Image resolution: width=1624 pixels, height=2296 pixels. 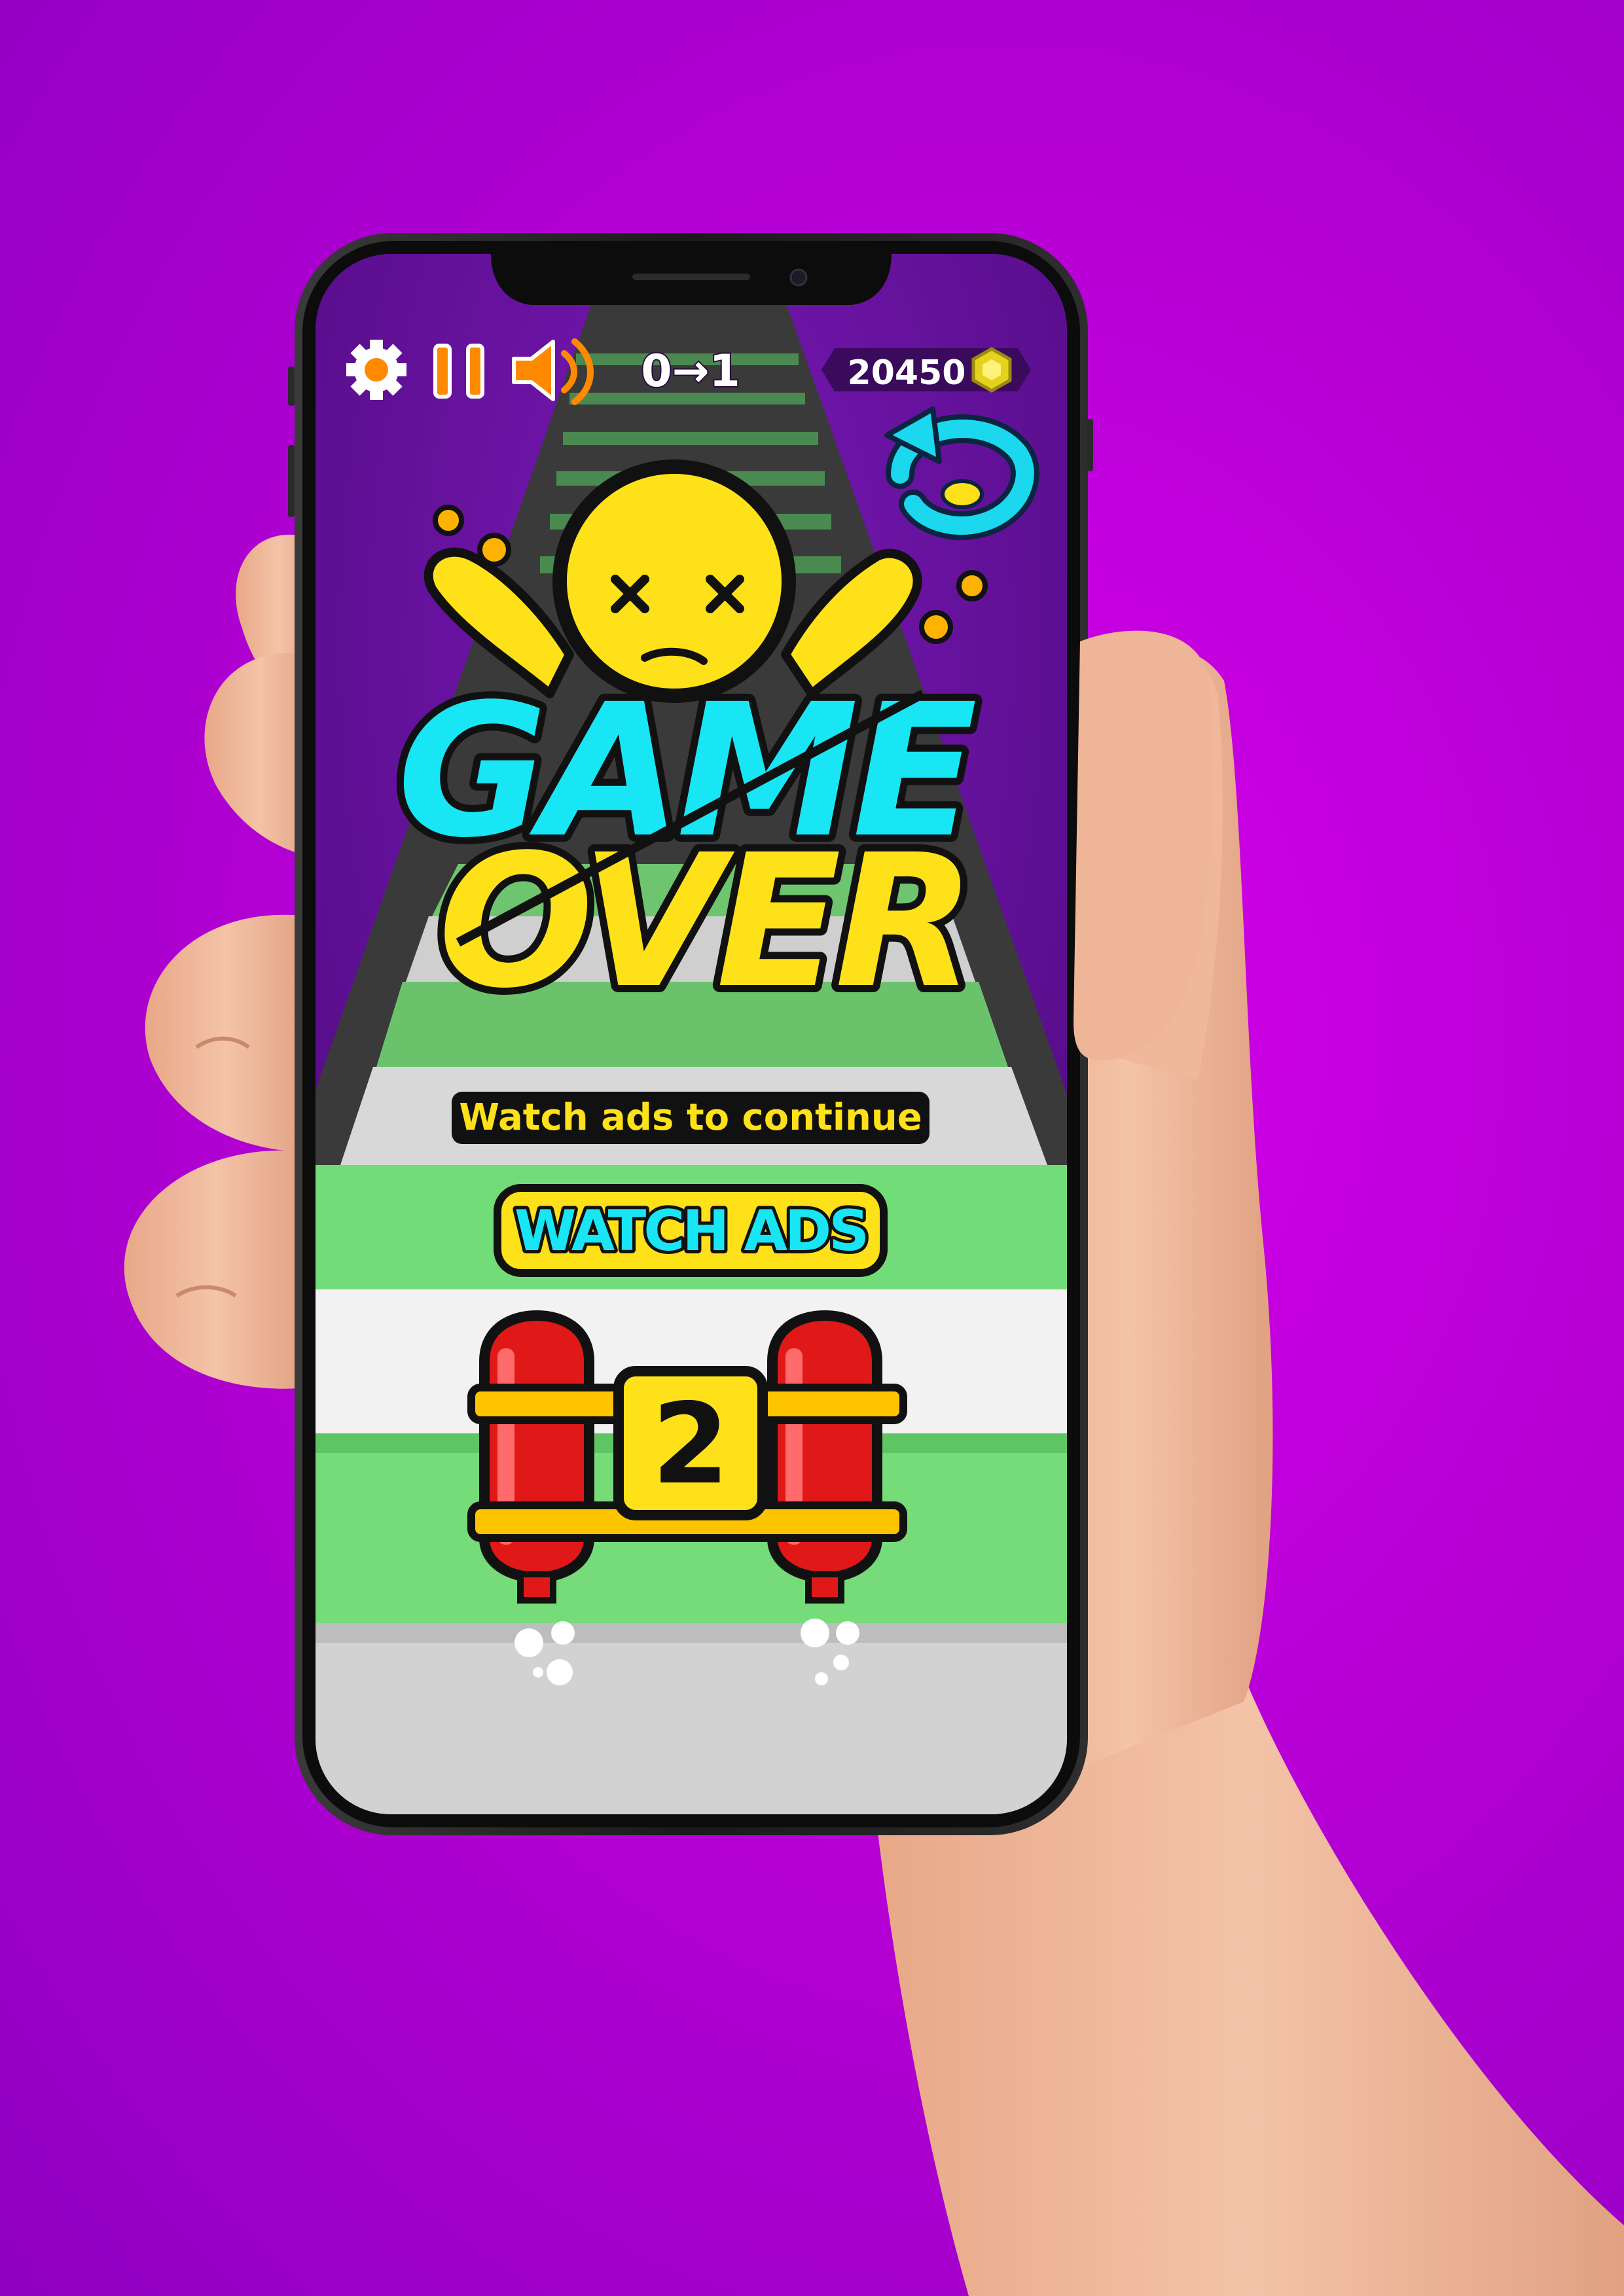 I want to click on countdown-number: 2, so click(x=690, y=1444).